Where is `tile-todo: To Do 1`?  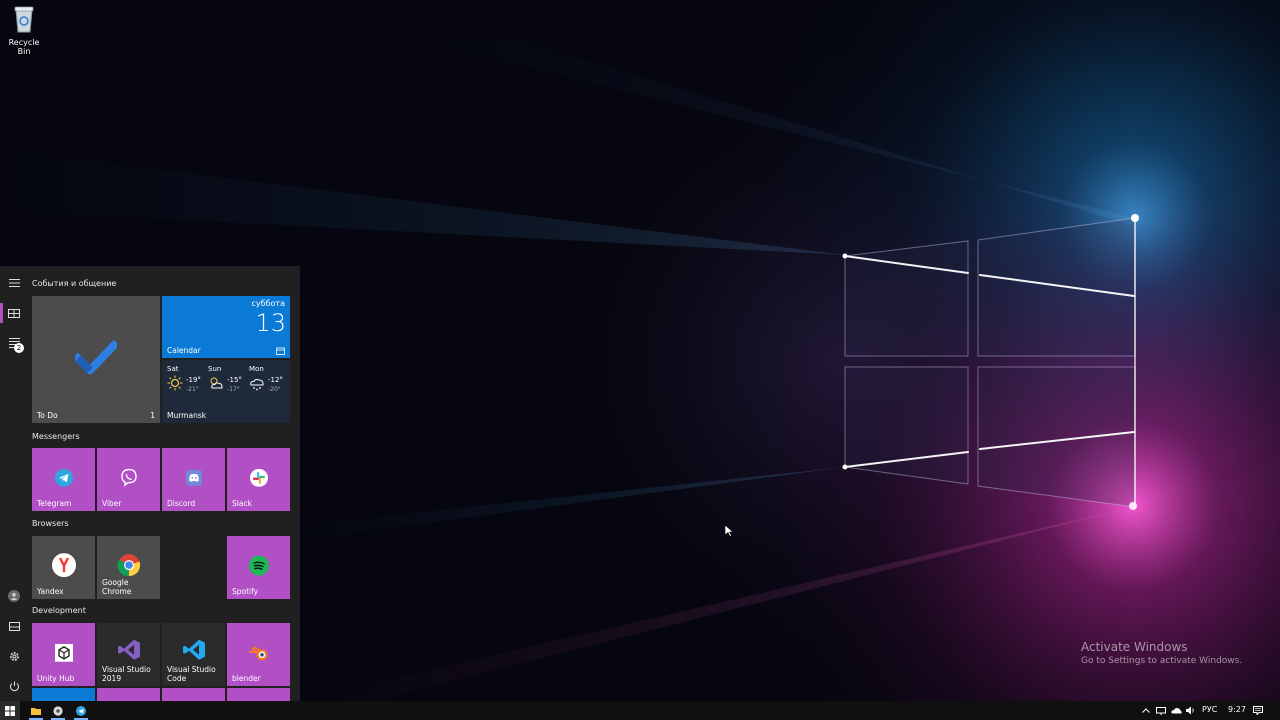
tile-todo: To Do 1 is located at coordinates (96, 359).